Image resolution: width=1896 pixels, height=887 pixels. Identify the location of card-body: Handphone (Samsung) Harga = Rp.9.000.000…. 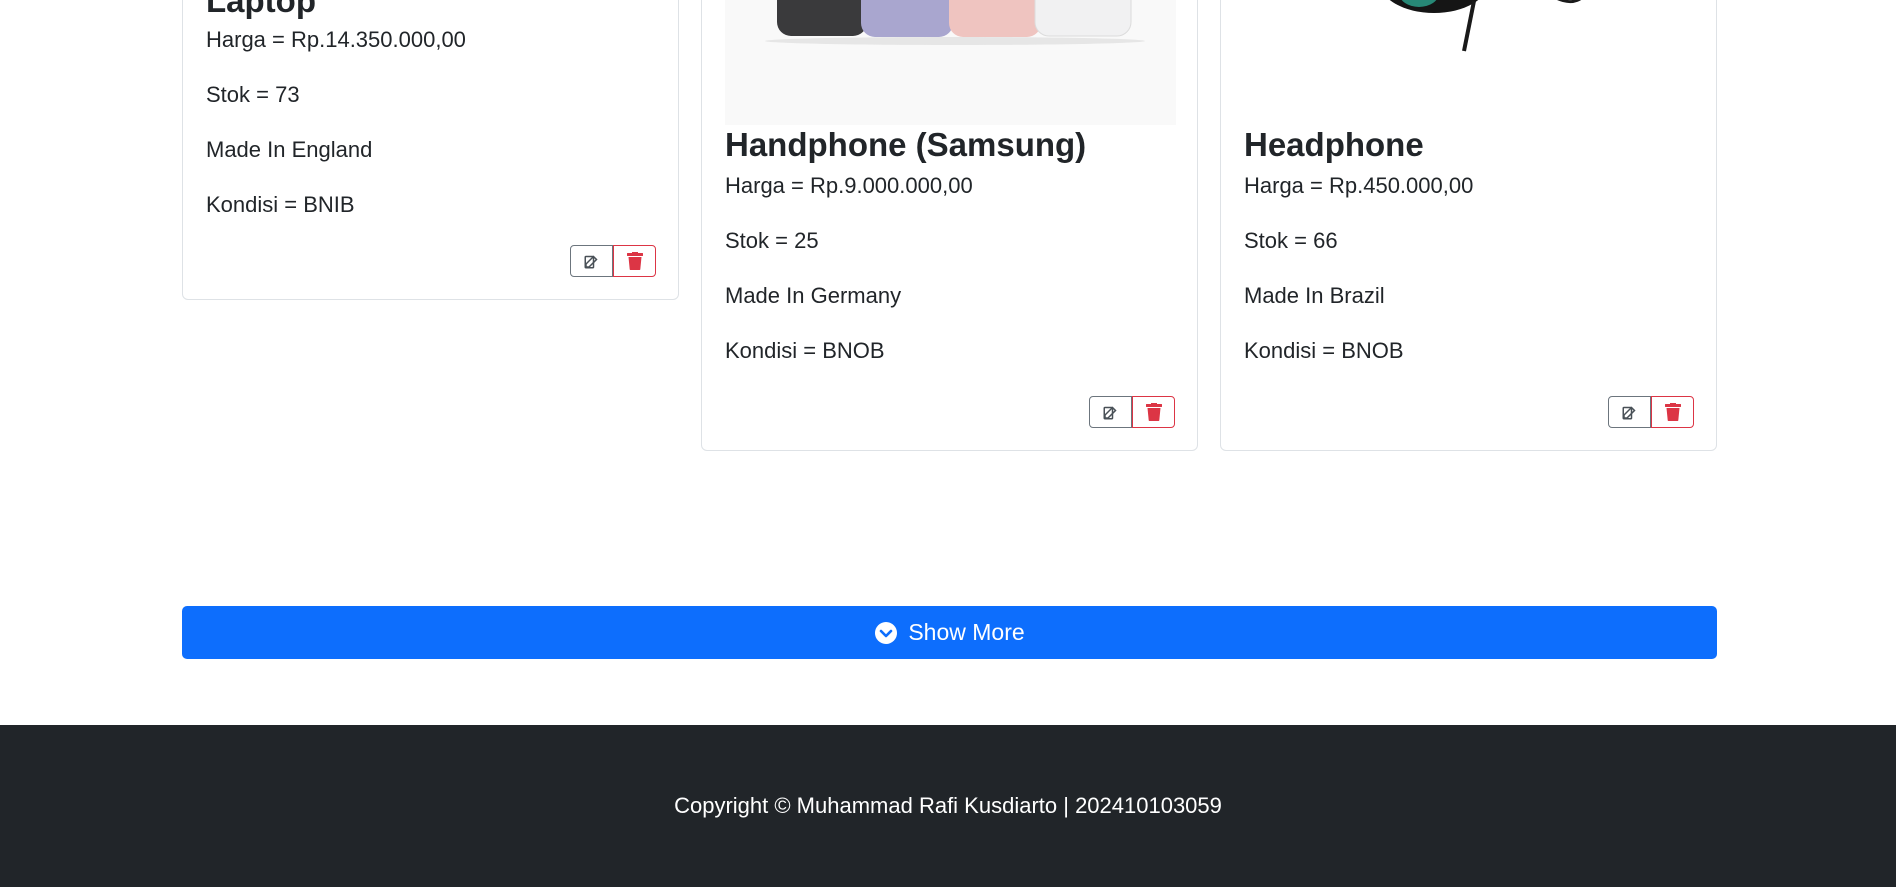
(949, 259).